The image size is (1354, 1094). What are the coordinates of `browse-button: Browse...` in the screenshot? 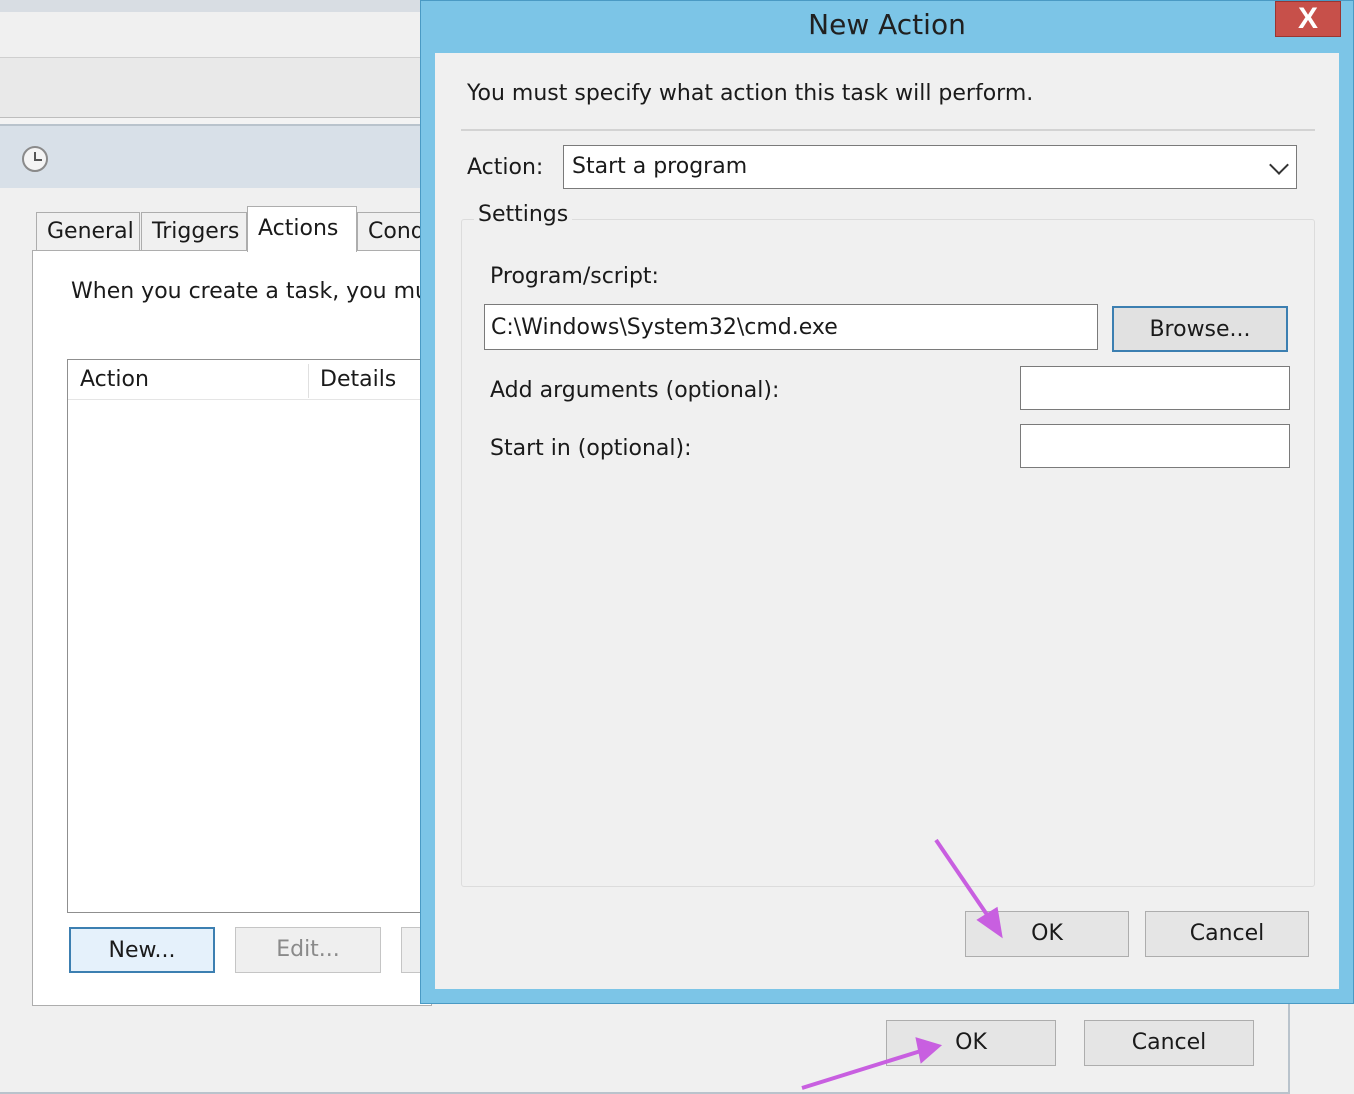 It's located at (1200, 329).